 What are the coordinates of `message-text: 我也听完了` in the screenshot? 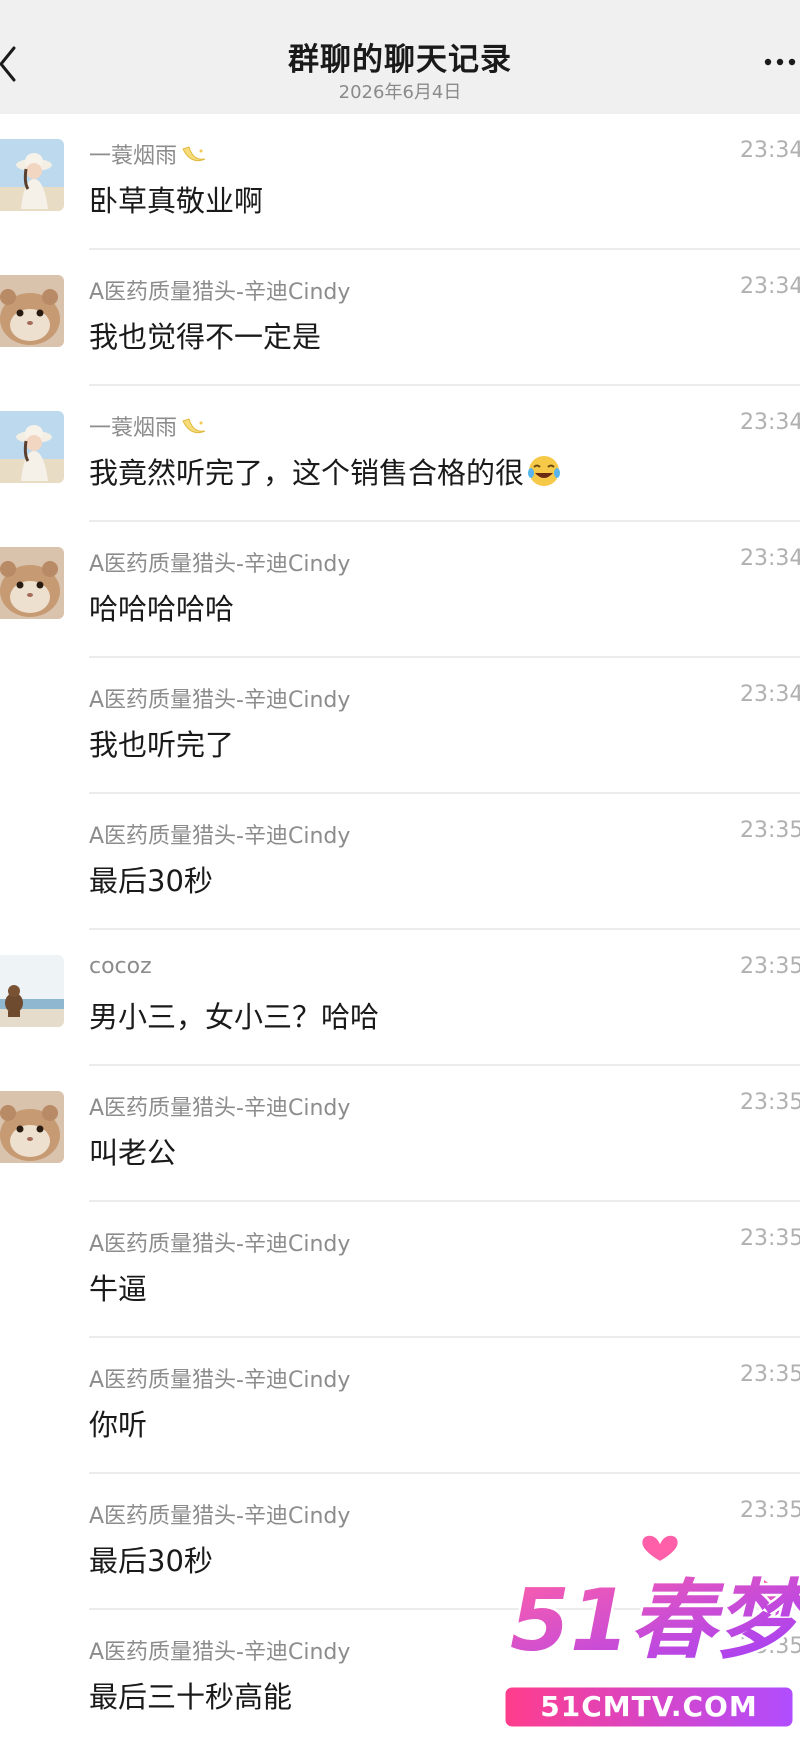 It's located at (162, 745).